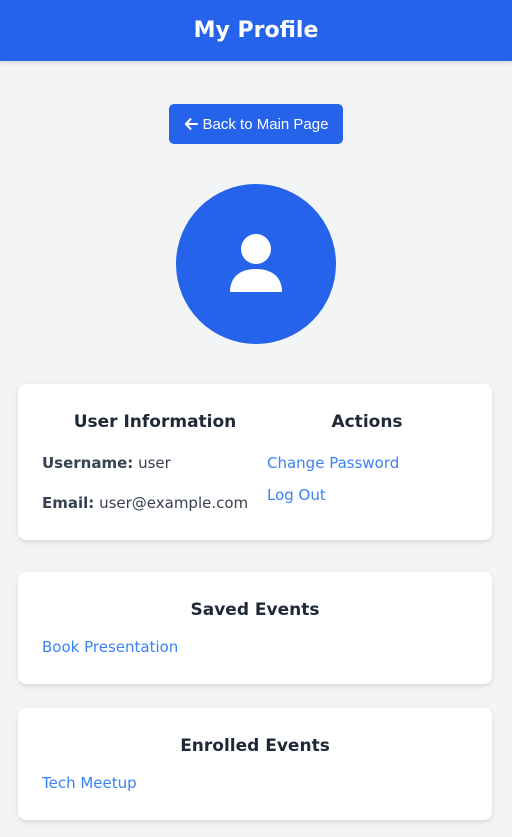 This screenshot has height=837, width=512. Describe the element at coordinates (89, 783) in the screenshot. I see `enrolled-event-link: Tech Meetup` at that location.